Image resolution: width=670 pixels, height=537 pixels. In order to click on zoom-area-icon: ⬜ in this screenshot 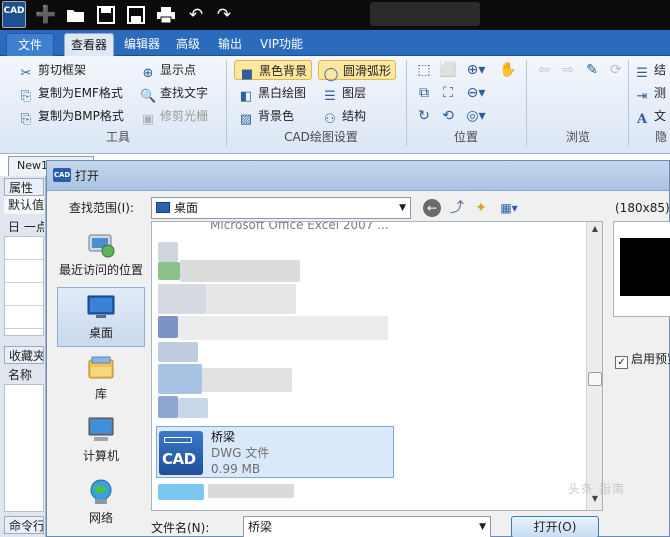, I will do `click(448, 70)`.